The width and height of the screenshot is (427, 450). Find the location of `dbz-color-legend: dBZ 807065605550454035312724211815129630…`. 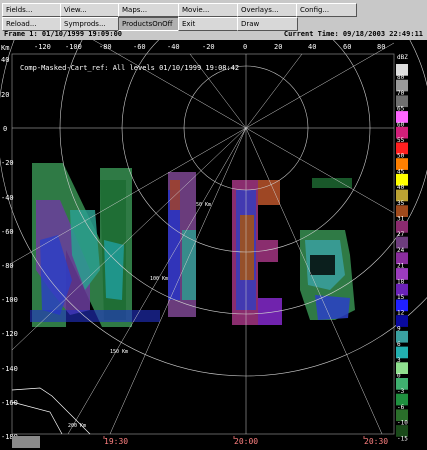

dbz-color-legend: dBZ 807065605550454035312724211815129630… is located at coordinates (402, 248).